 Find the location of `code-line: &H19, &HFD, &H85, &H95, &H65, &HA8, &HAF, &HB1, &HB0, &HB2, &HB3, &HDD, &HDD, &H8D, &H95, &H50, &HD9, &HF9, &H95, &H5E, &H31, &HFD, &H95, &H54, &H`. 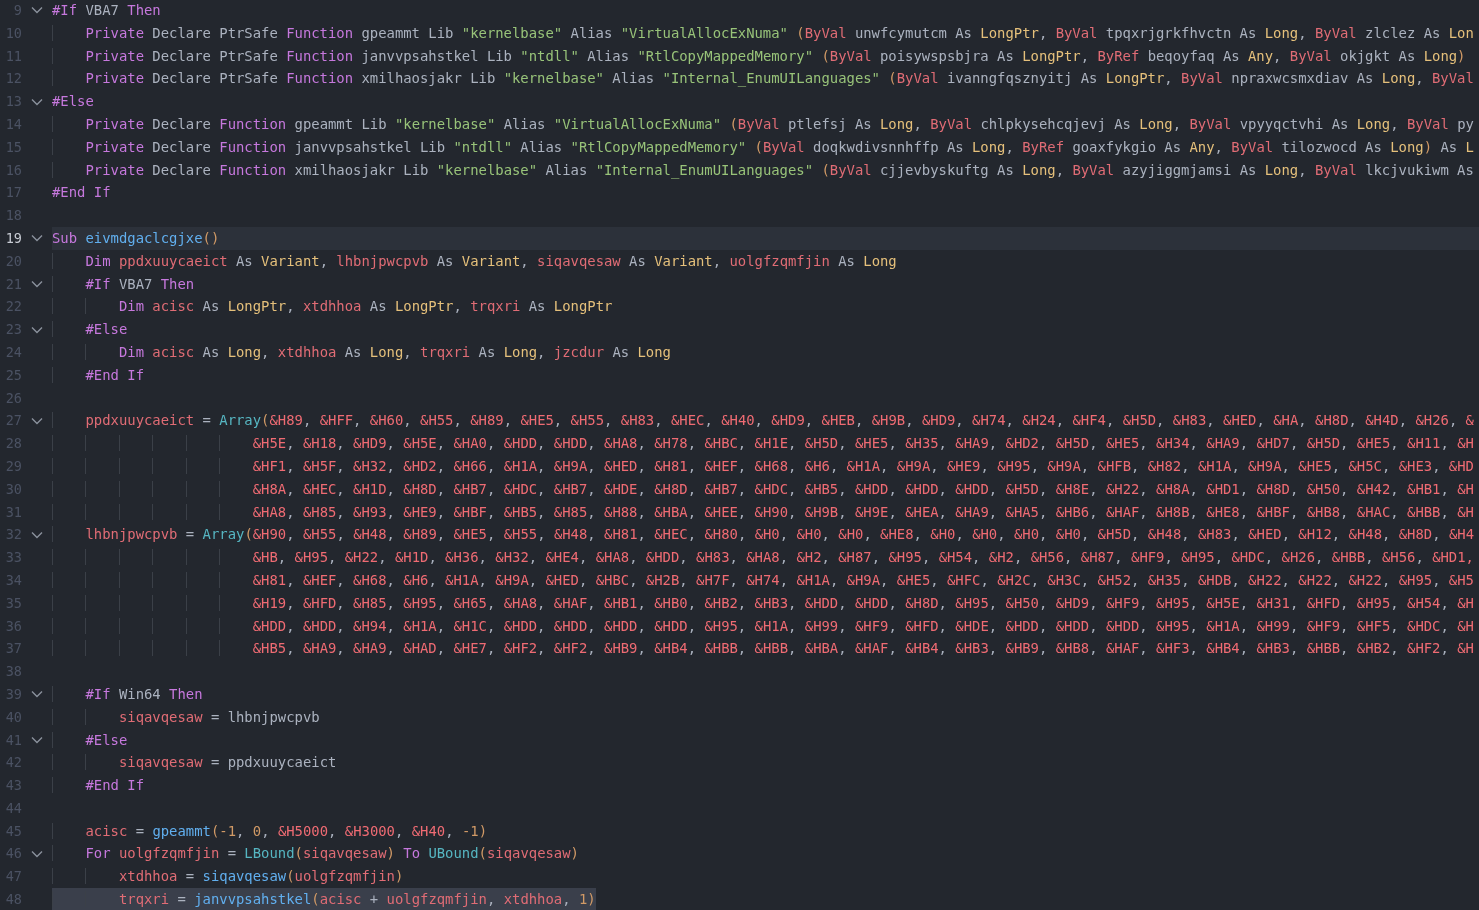

code-line: &H19, &HFD, &H85, &H95, &H65, &HA8, &HAF, &HB1, &HB0, &HB2, &HB3, &HDD, &HDD, &H8D, &H95, &H50, &HD9, &HF9, &H95, &H5E, &H31, &HFD, &H95, &H54, &H is located at coordinates (765, 603).